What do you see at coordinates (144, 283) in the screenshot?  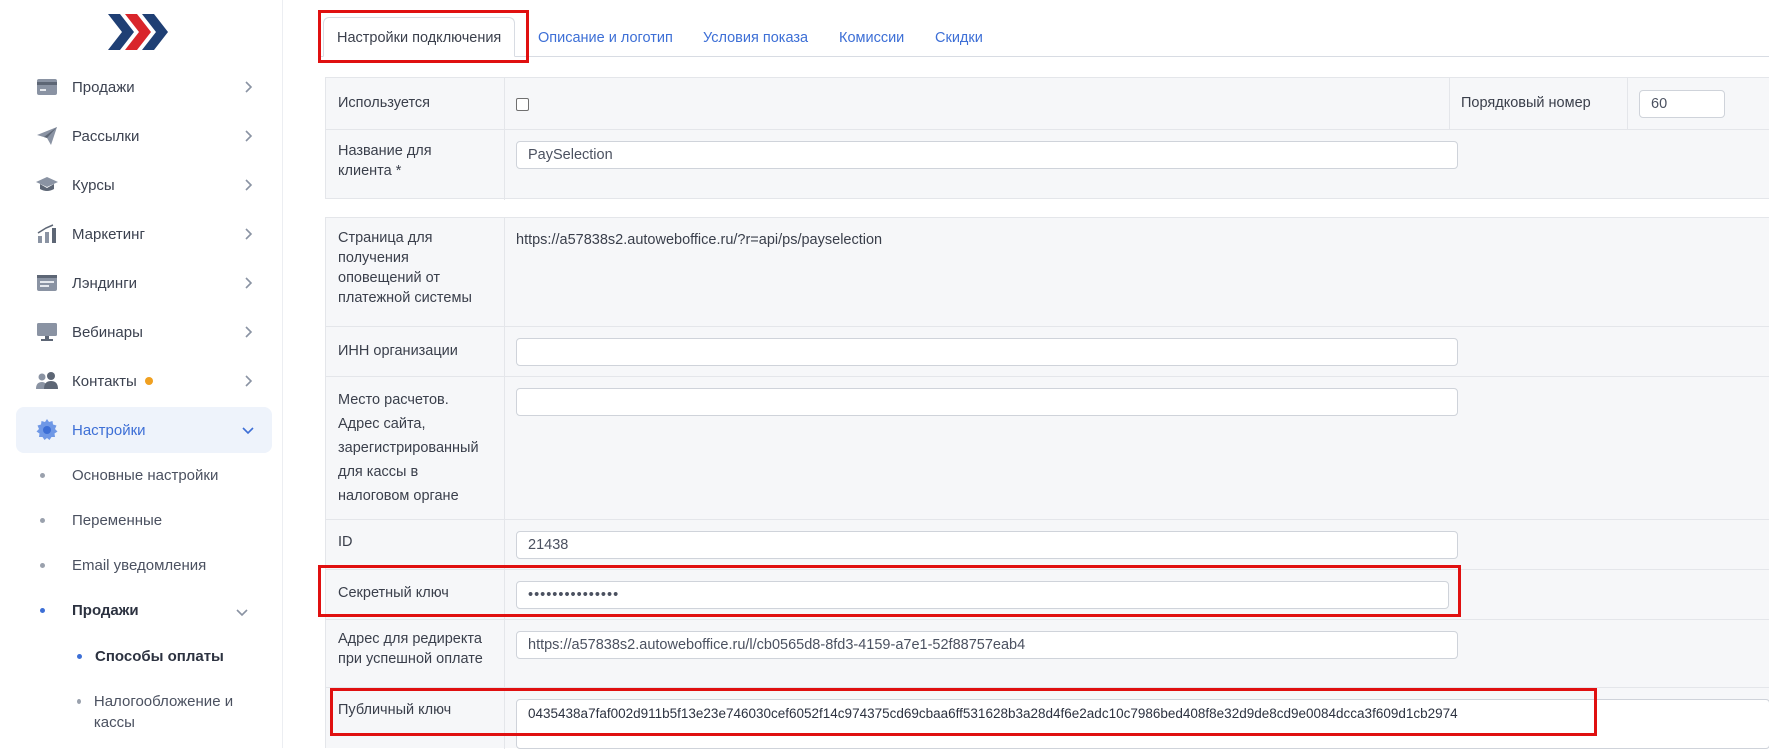 I see `sidebar-item-landings: Лэндинги` at bounding box center [144, 283].